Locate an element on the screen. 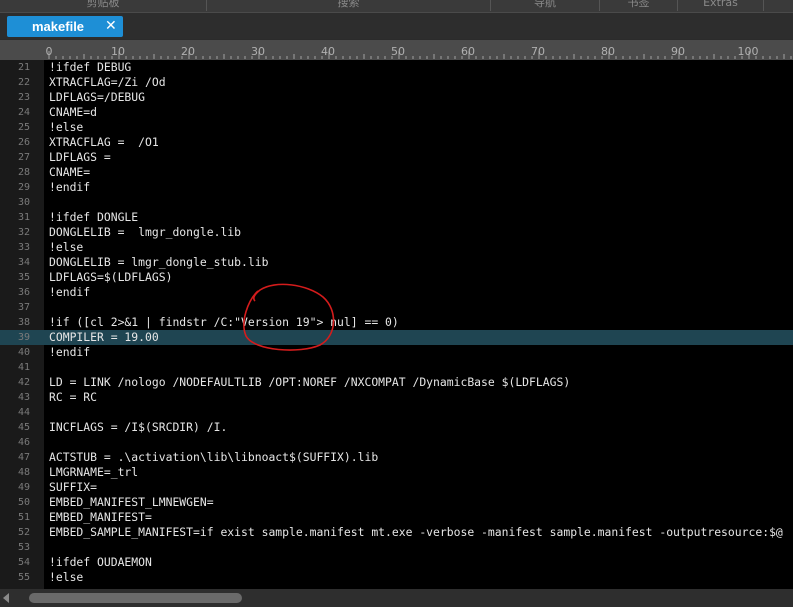  code-text: LDFLAGS=$(LDFLAGS) is located at coordinates (110, 277).